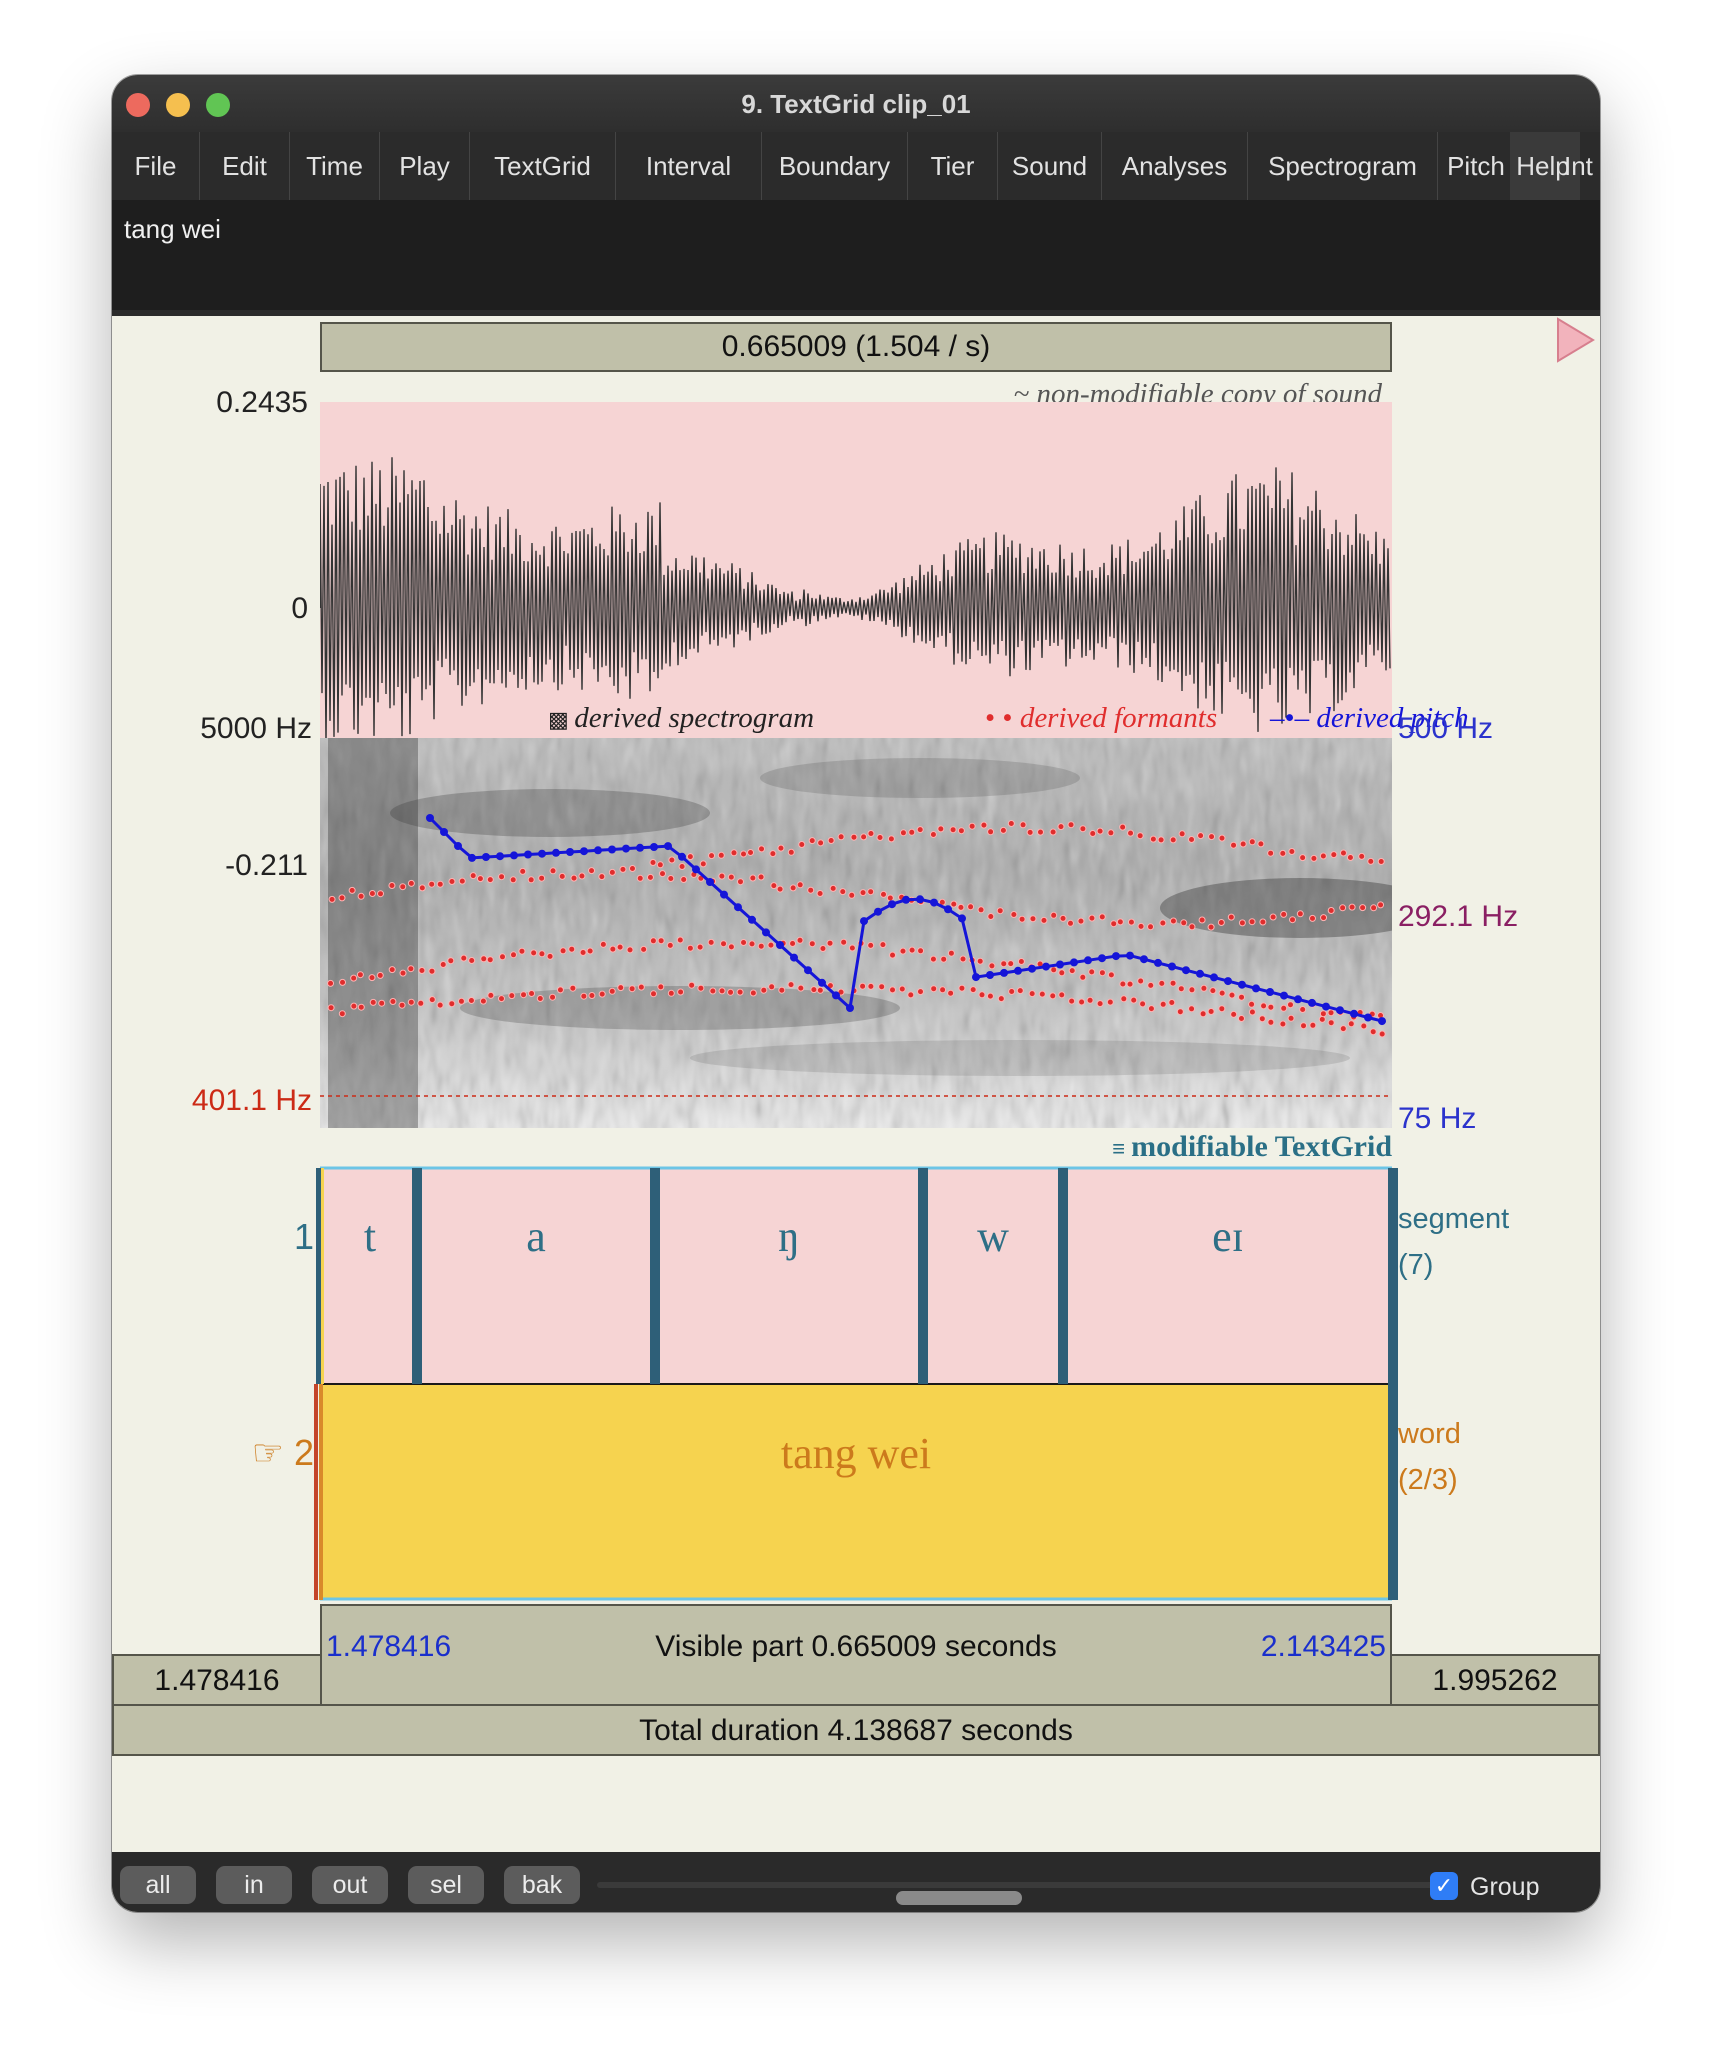  What do you see at coordinates (1582, 166) in the screenshot?
I see `menu-int: Int` at bounding box center [1582, 166].